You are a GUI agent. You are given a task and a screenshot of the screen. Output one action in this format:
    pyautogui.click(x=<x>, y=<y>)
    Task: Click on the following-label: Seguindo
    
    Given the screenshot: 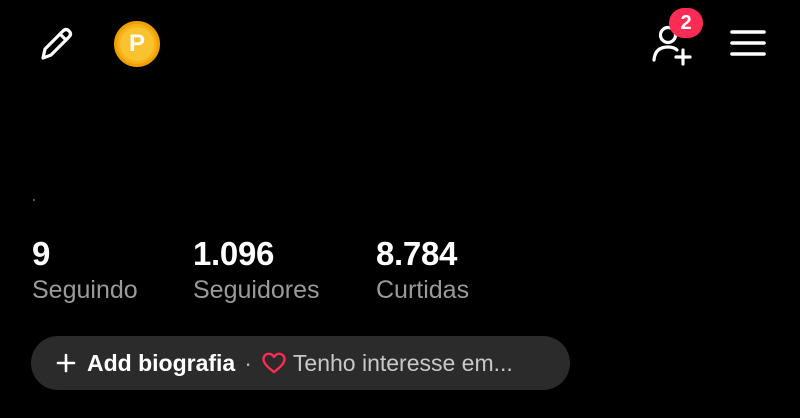 What is the action you would take?
    pyautogui.click(x=85, y=290)
    